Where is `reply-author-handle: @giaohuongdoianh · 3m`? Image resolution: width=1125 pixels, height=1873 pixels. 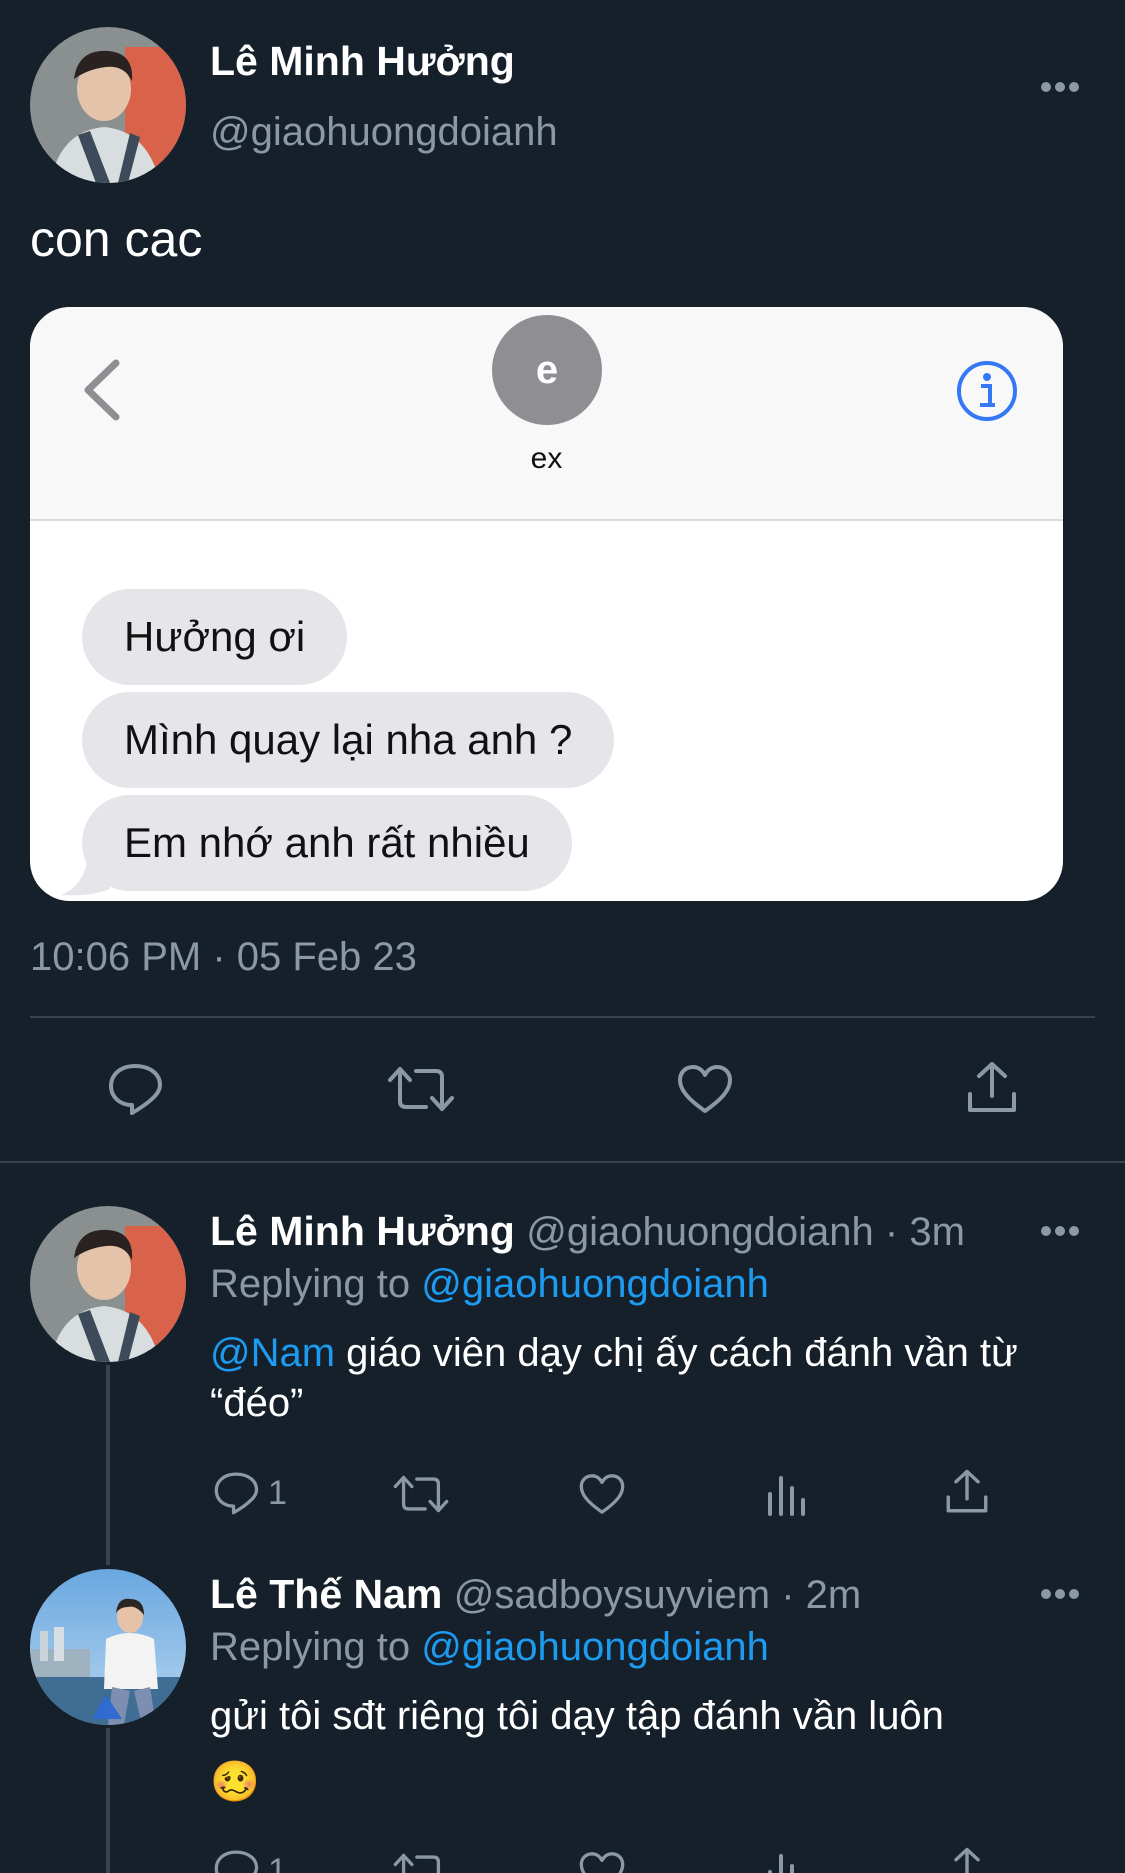
reply-author-handle: @giaohuongdoianh · 3m is located at coordinates (745, 1232).